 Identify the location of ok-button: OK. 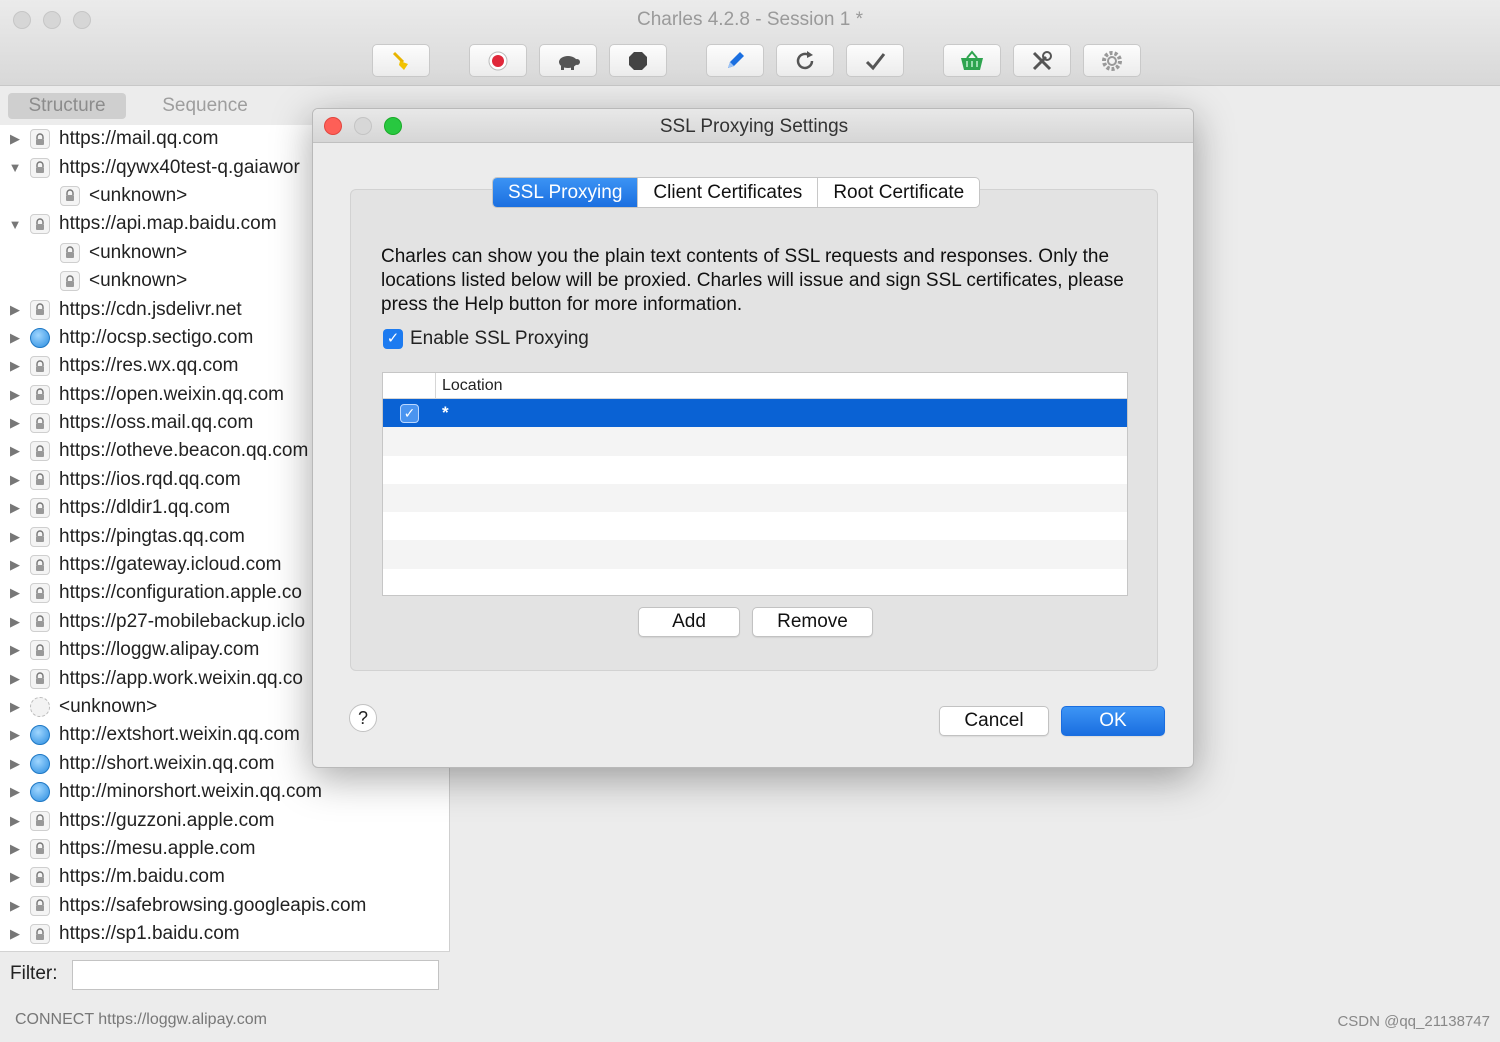
(1113, 721).